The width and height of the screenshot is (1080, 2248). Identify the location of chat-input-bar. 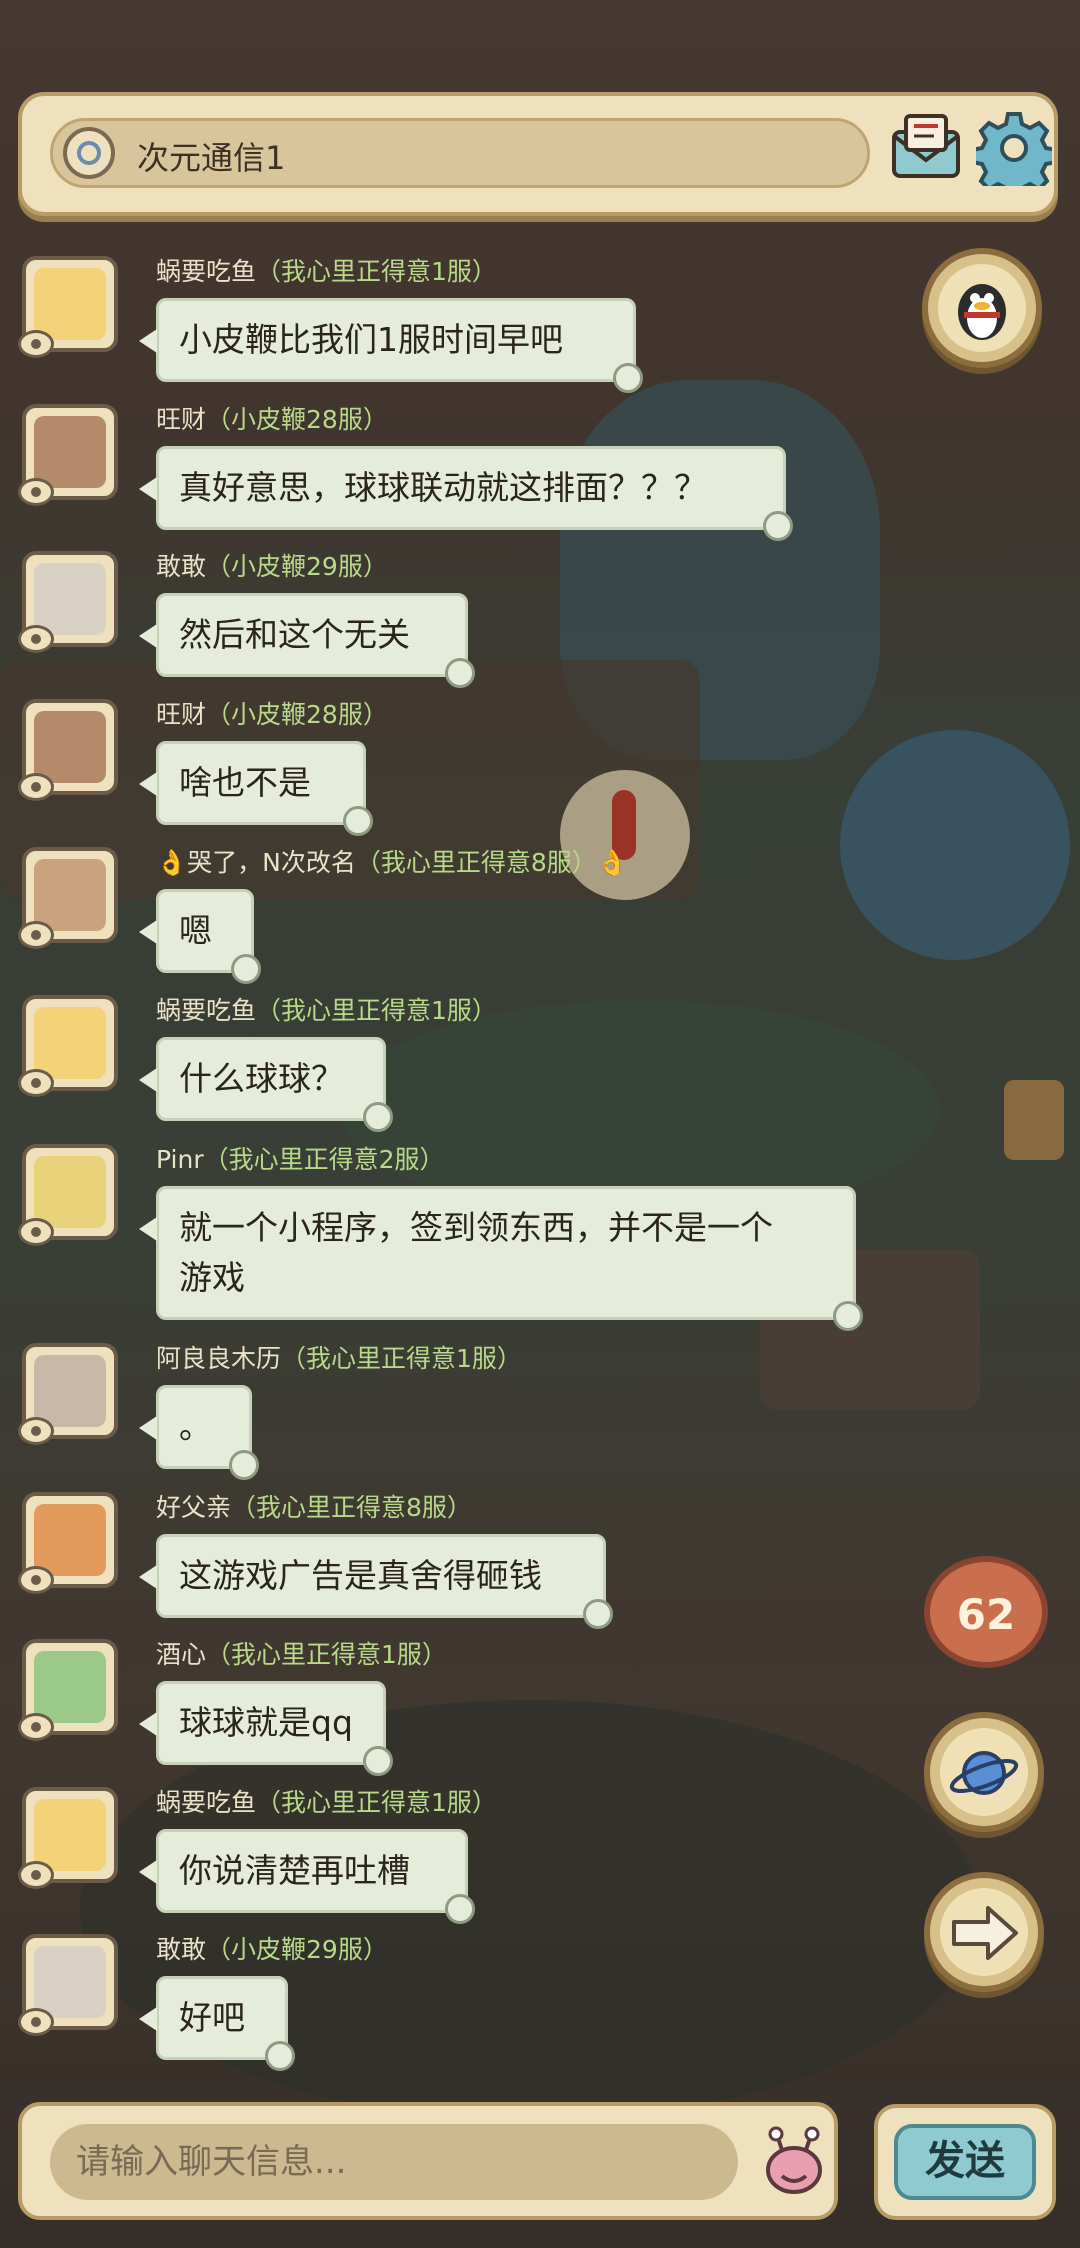
(428, 2161).